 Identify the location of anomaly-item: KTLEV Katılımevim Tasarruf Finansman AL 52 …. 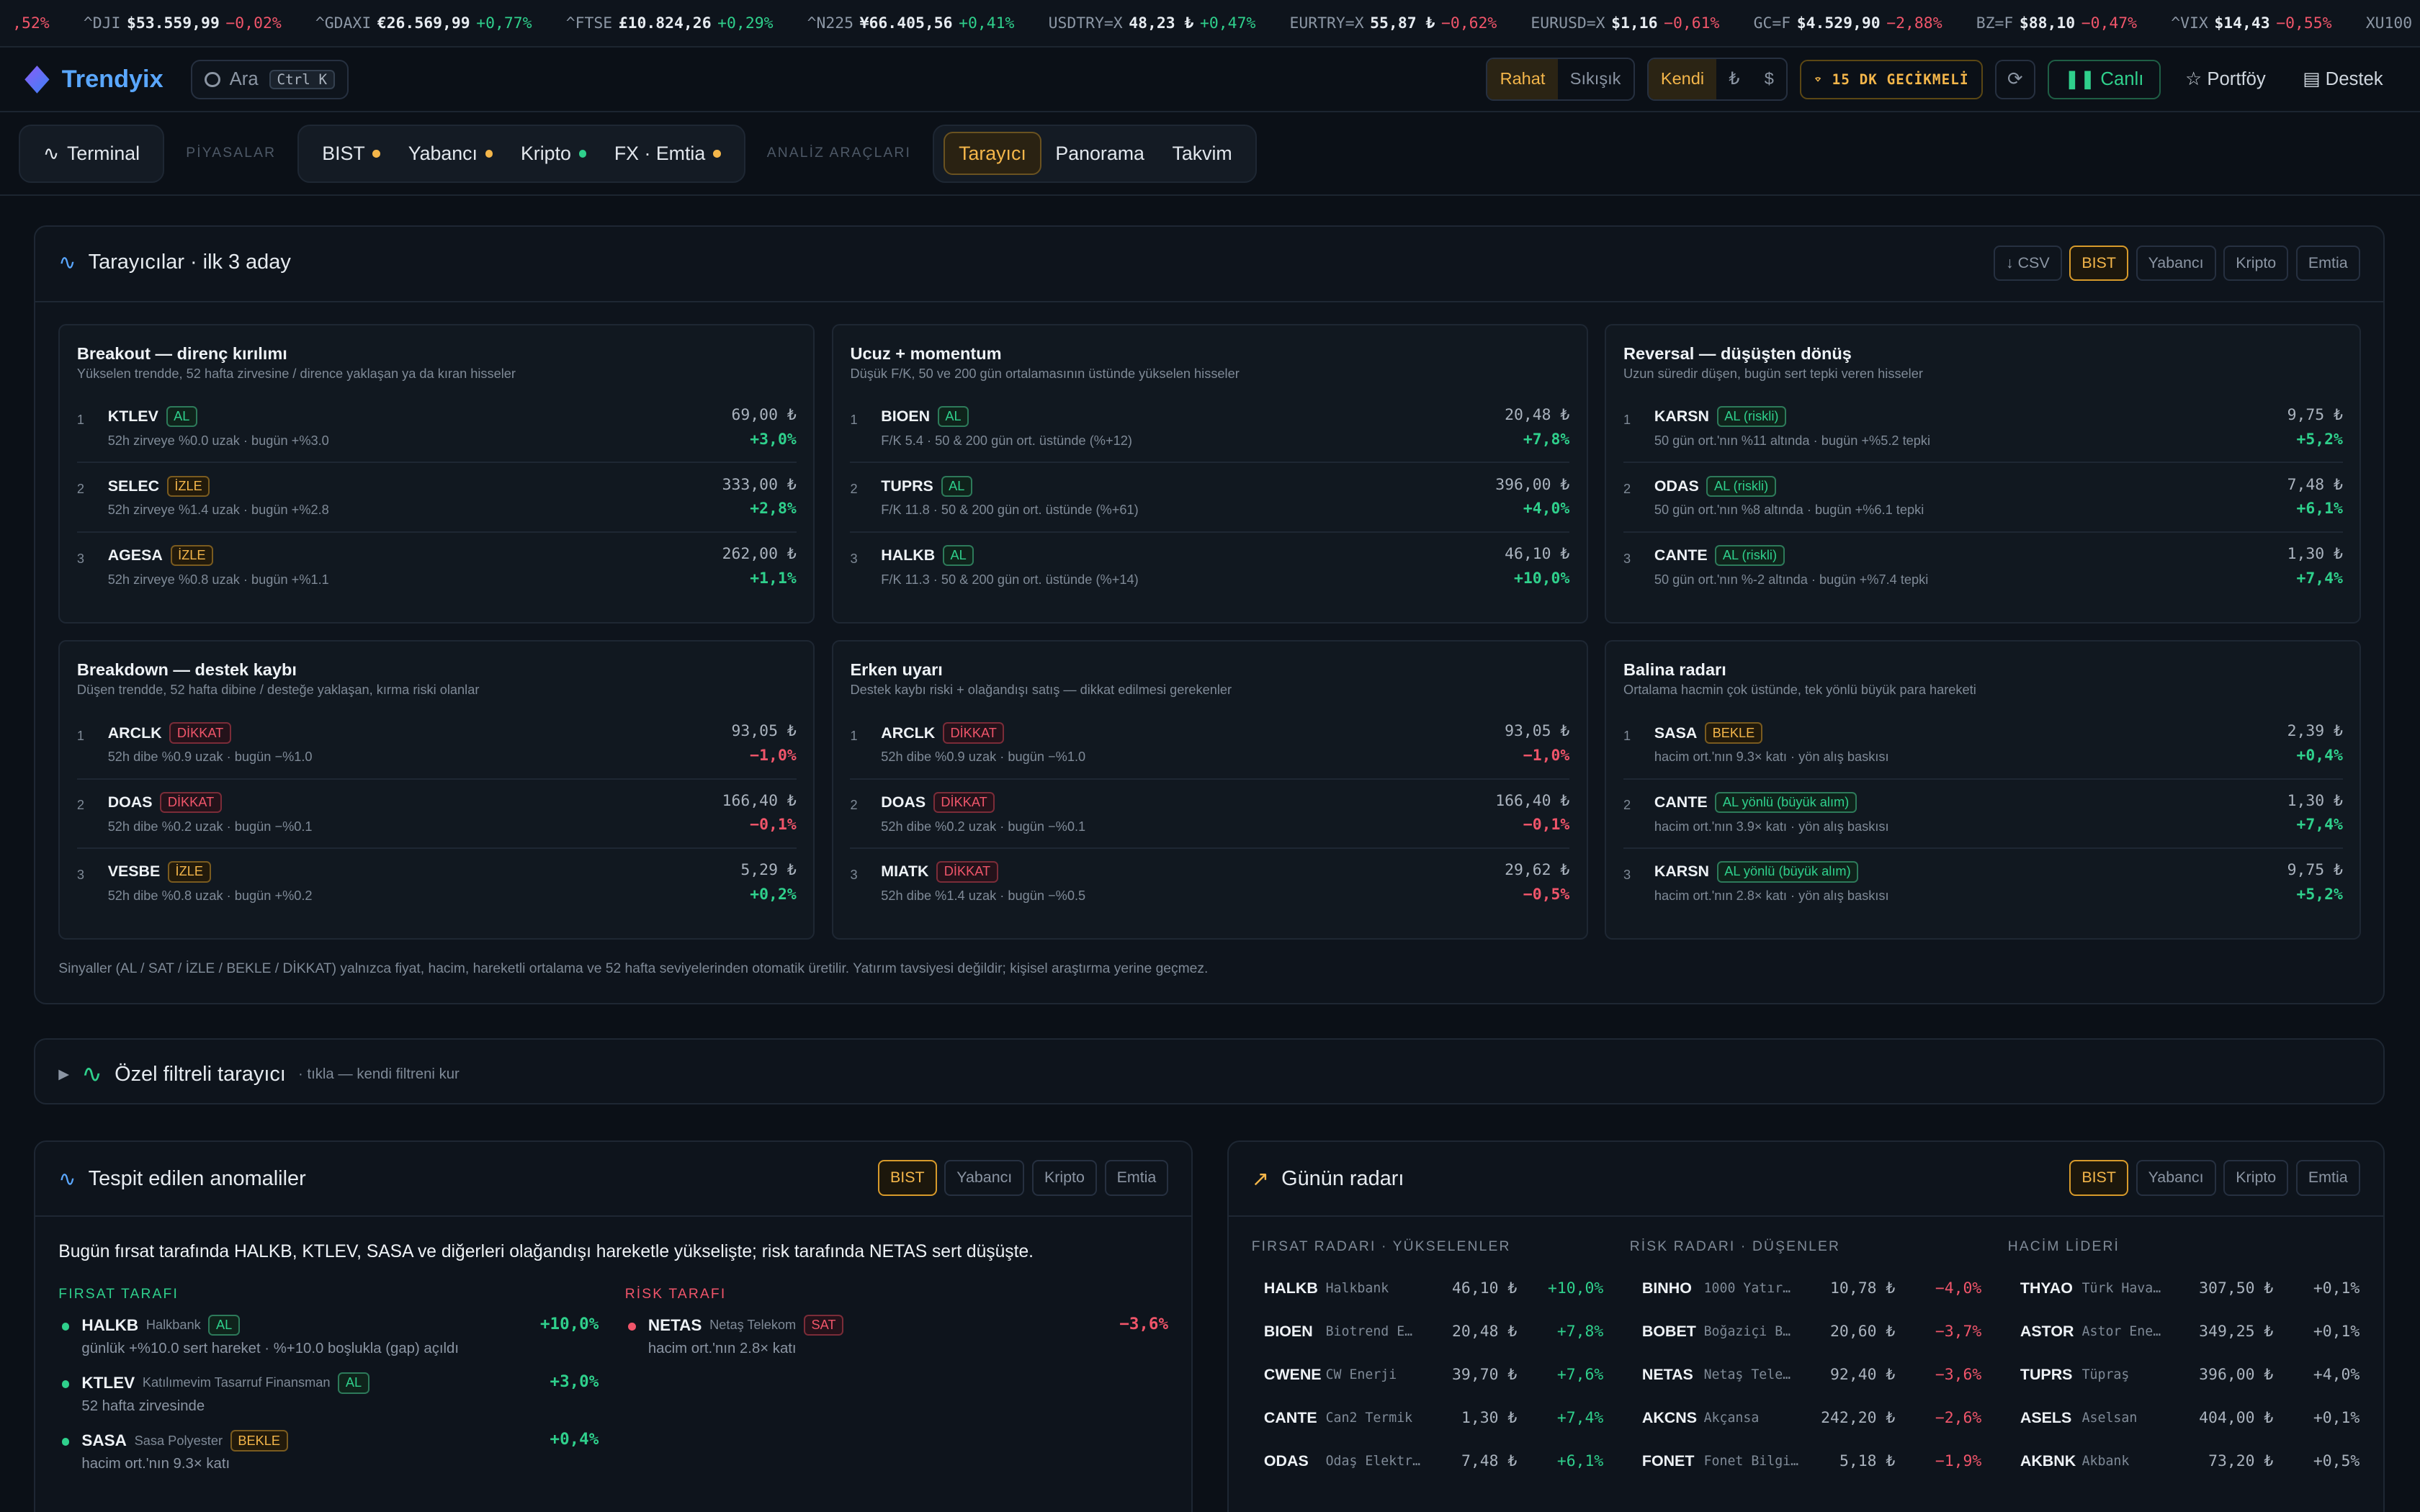
(328, 1393).